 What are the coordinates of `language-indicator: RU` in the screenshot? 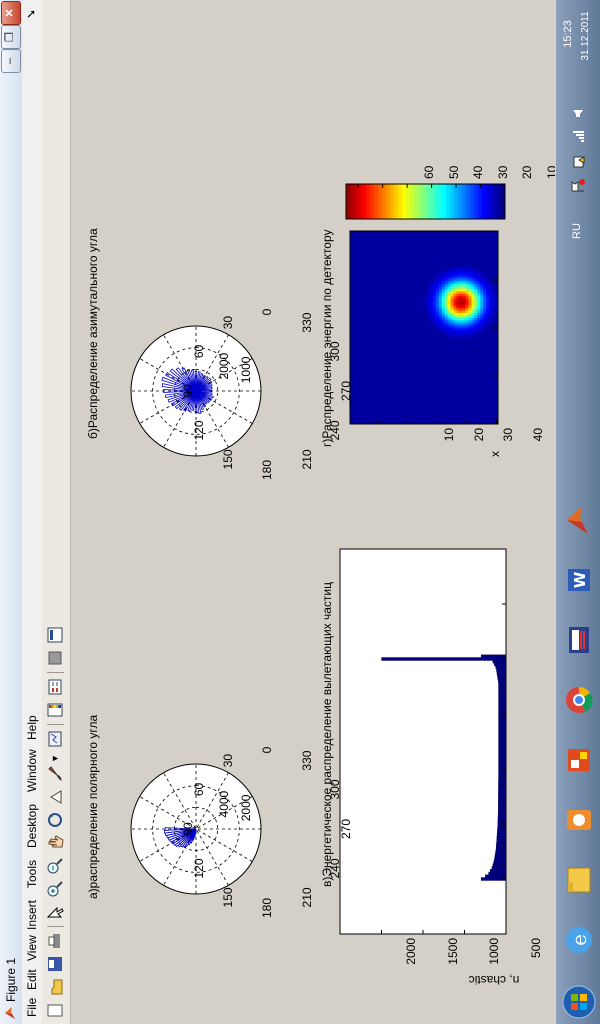 It's located at (577, 231).